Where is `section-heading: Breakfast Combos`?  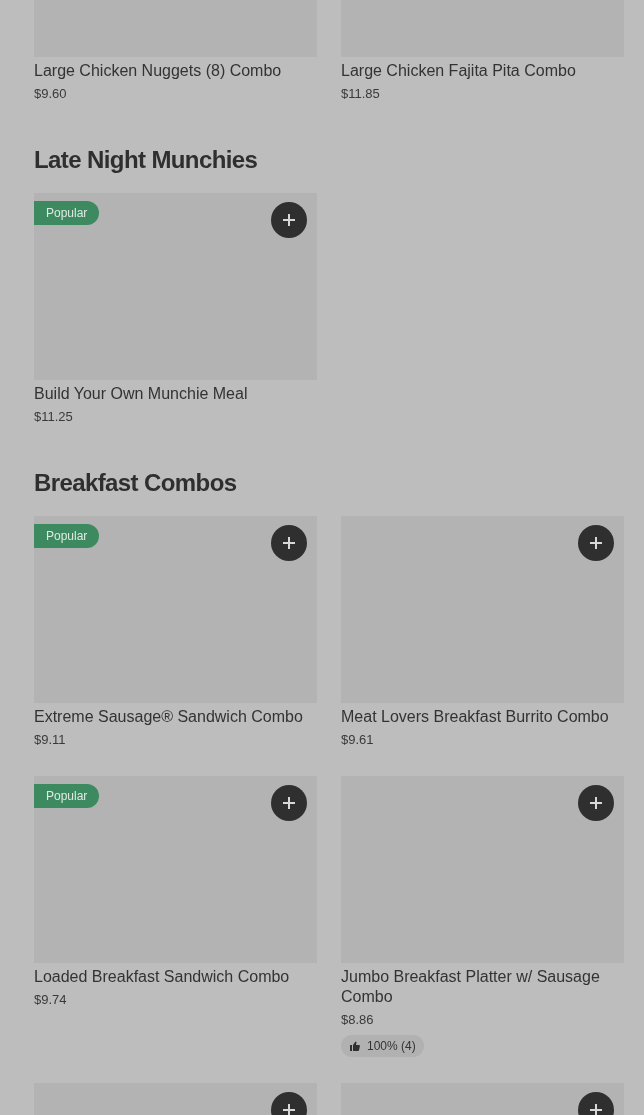
section-heading: Breakfast Combos is located at coordinates (136, 483).